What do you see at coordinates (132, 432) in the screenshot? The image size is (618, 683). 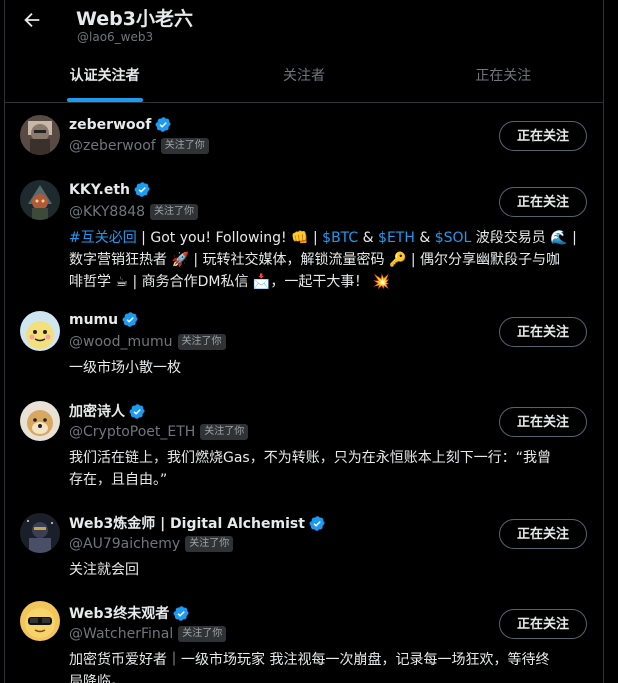 I see `user-handle: @CryptoPoet_ETH` at bounding box center [132, 432].